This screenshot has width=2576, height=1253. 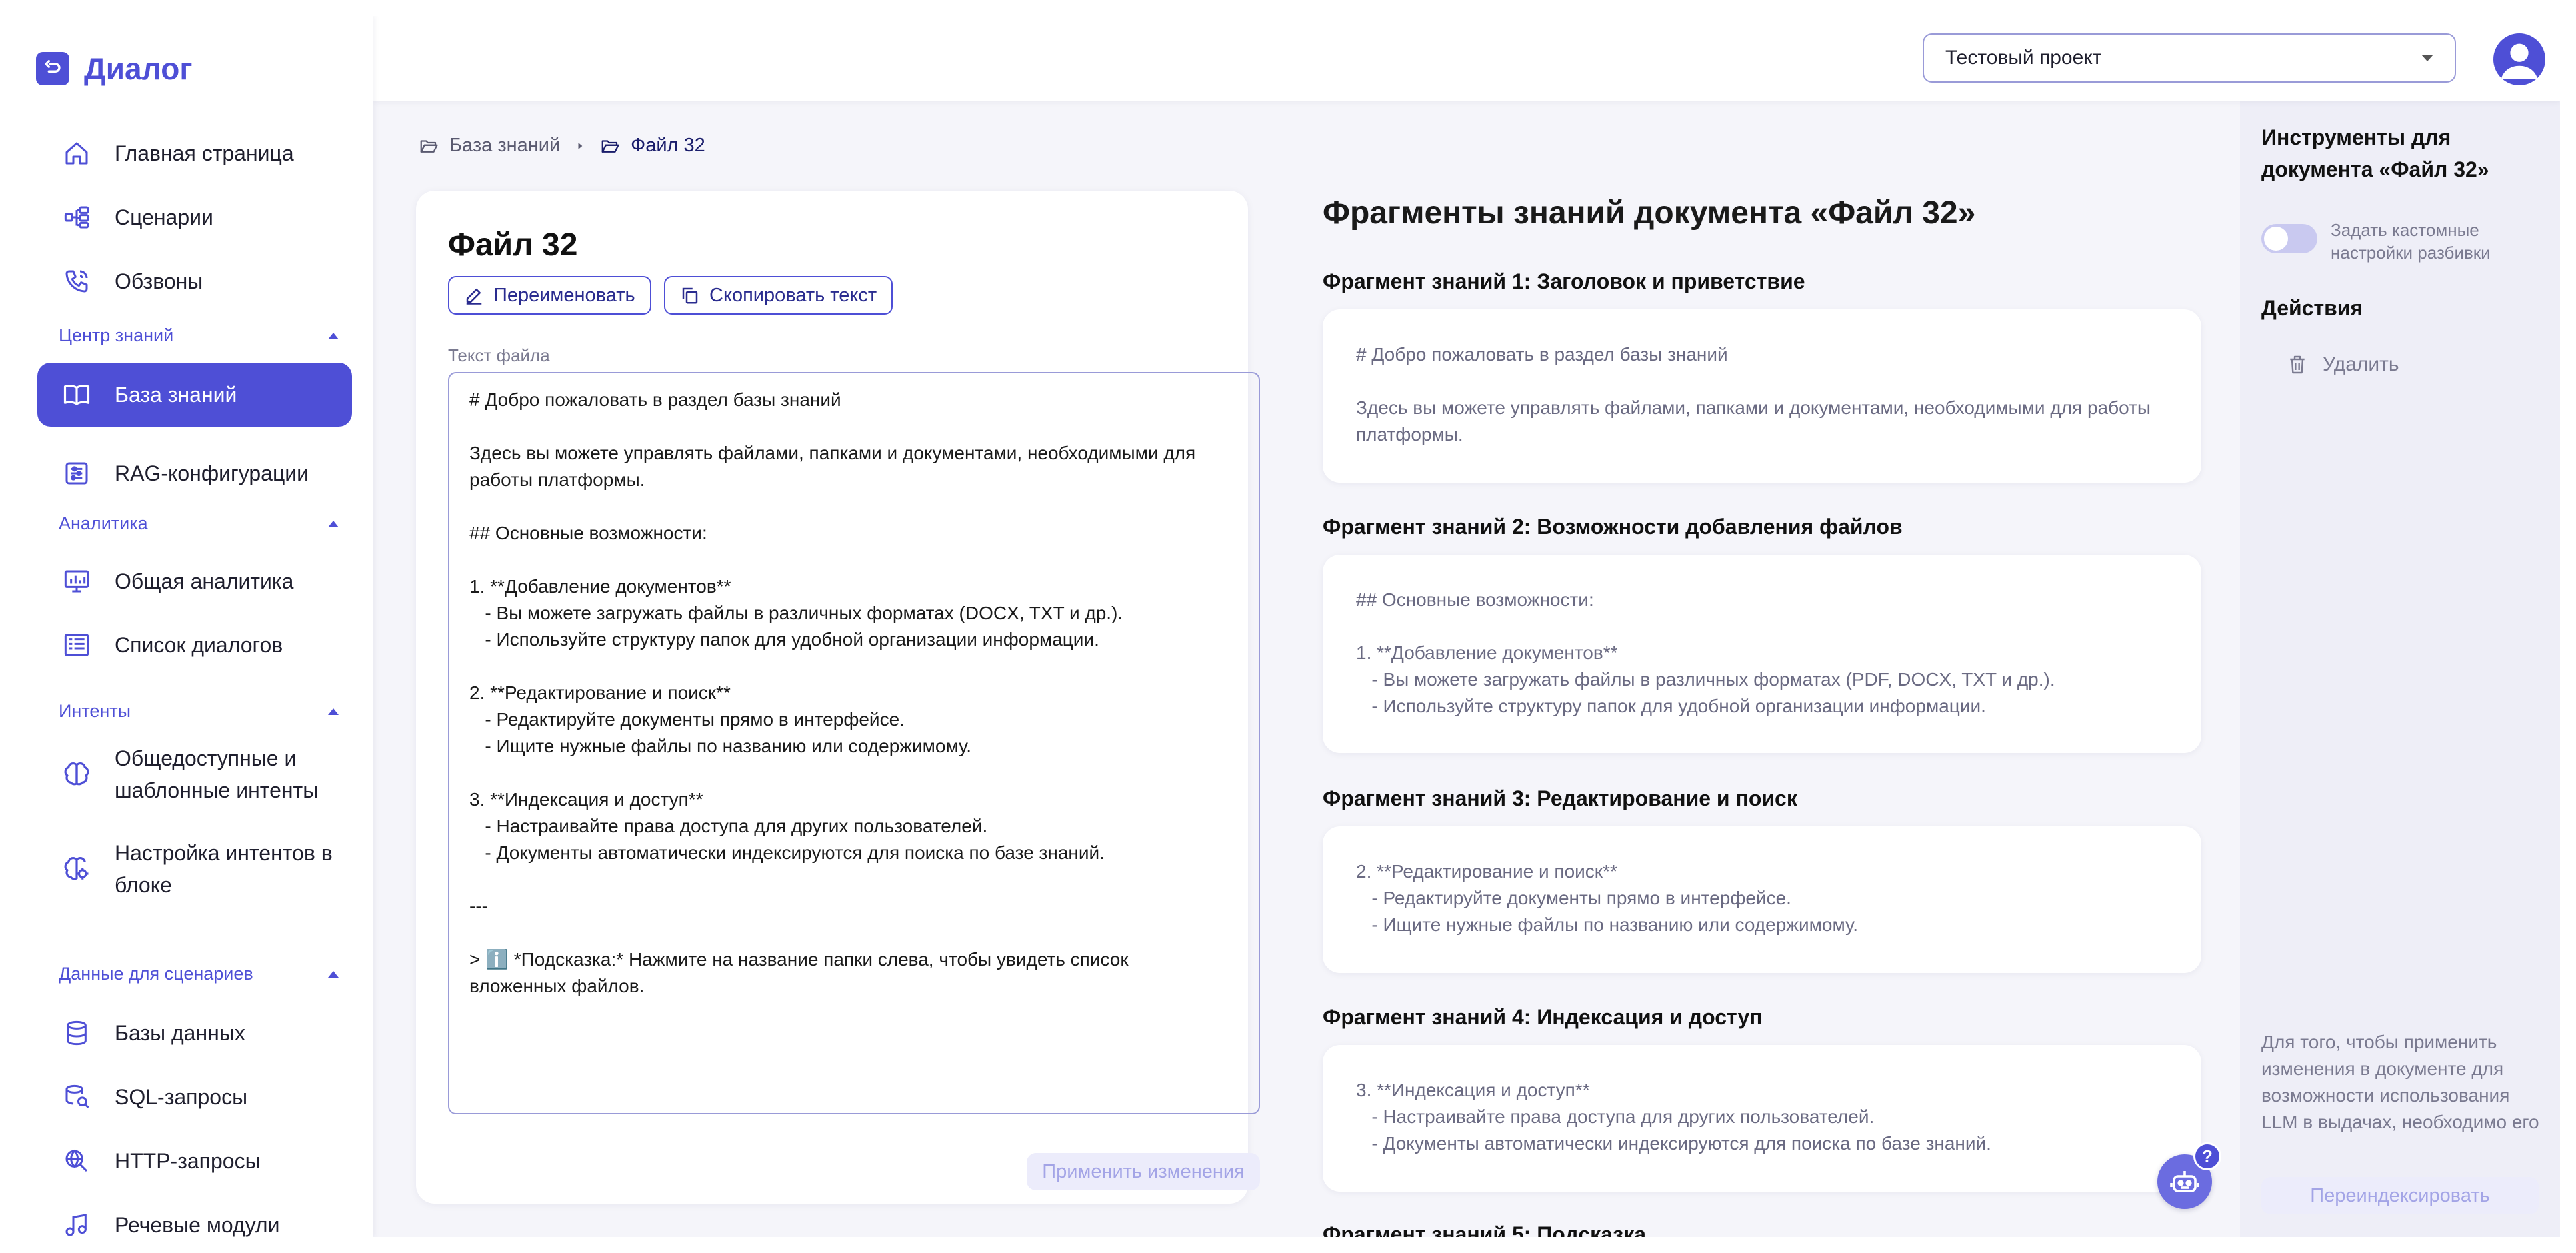 What do you see at coordinates (199, 645) in the screenshot?
I see `sidebar-item-label: Список диалогов` at bounding box center [199, 645].